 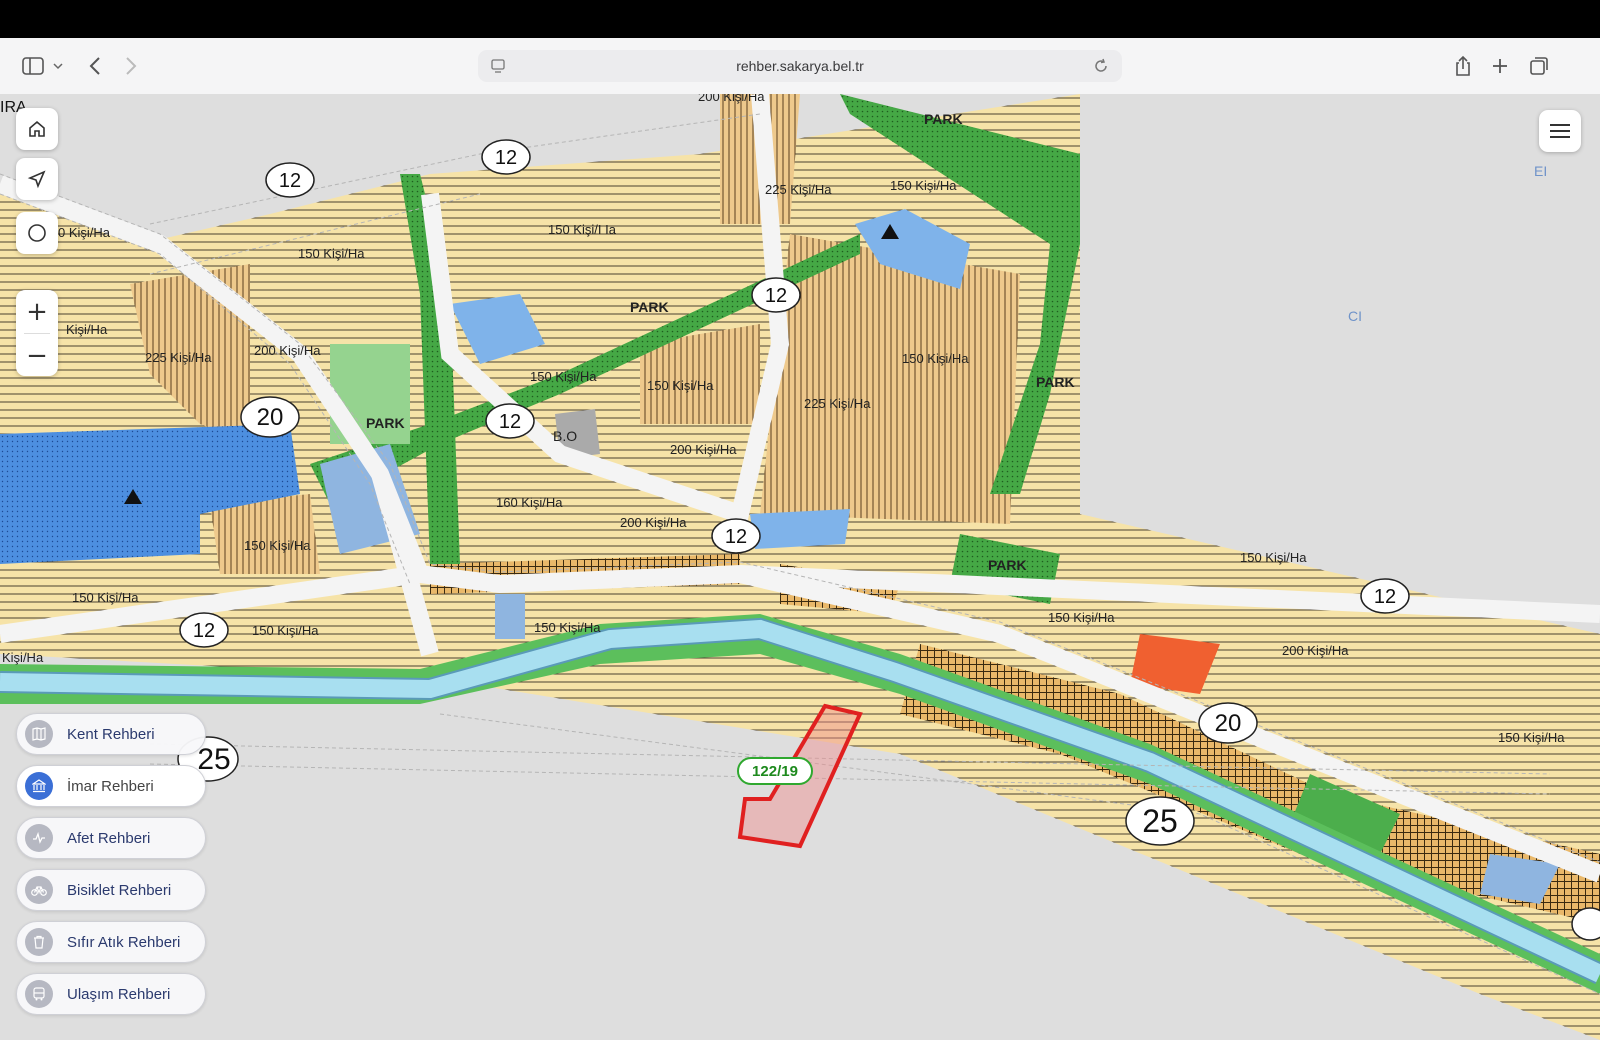 I want to click on density-label: 160 Kişi/Ha, so click(x=529, y=502).